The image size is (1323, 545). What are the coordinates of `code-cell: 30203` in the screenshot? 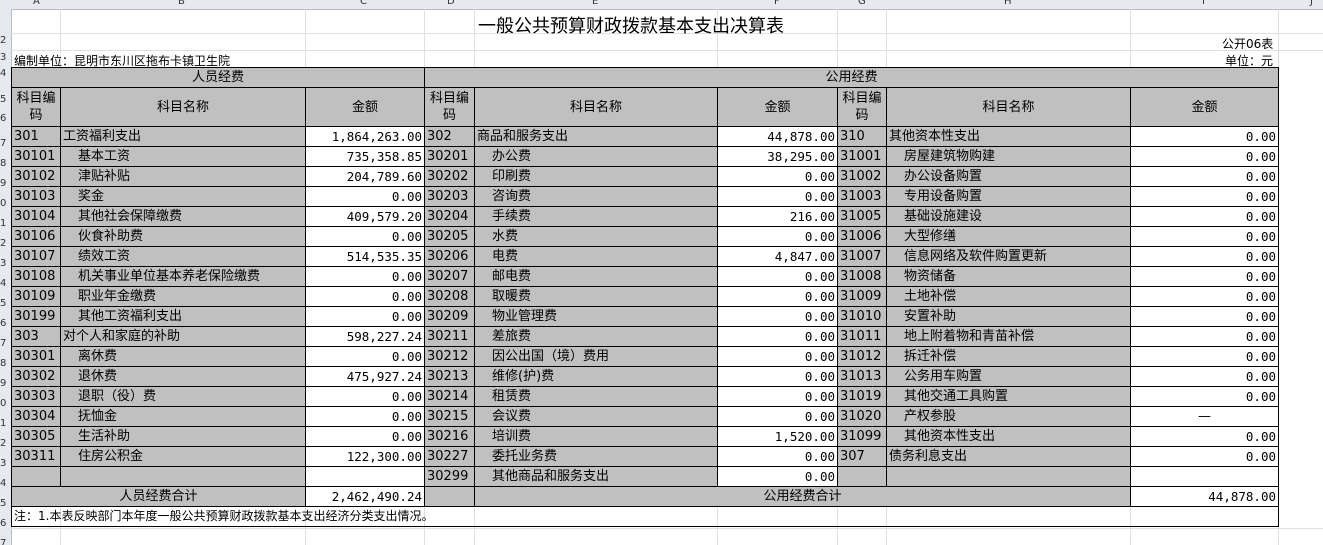 It's located at (449, 196).